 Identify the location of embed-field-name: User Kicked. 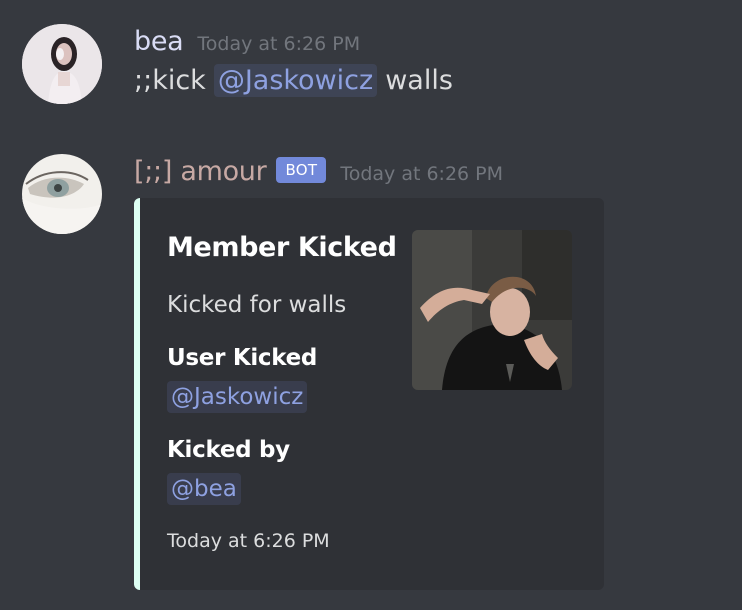
(242, 358).